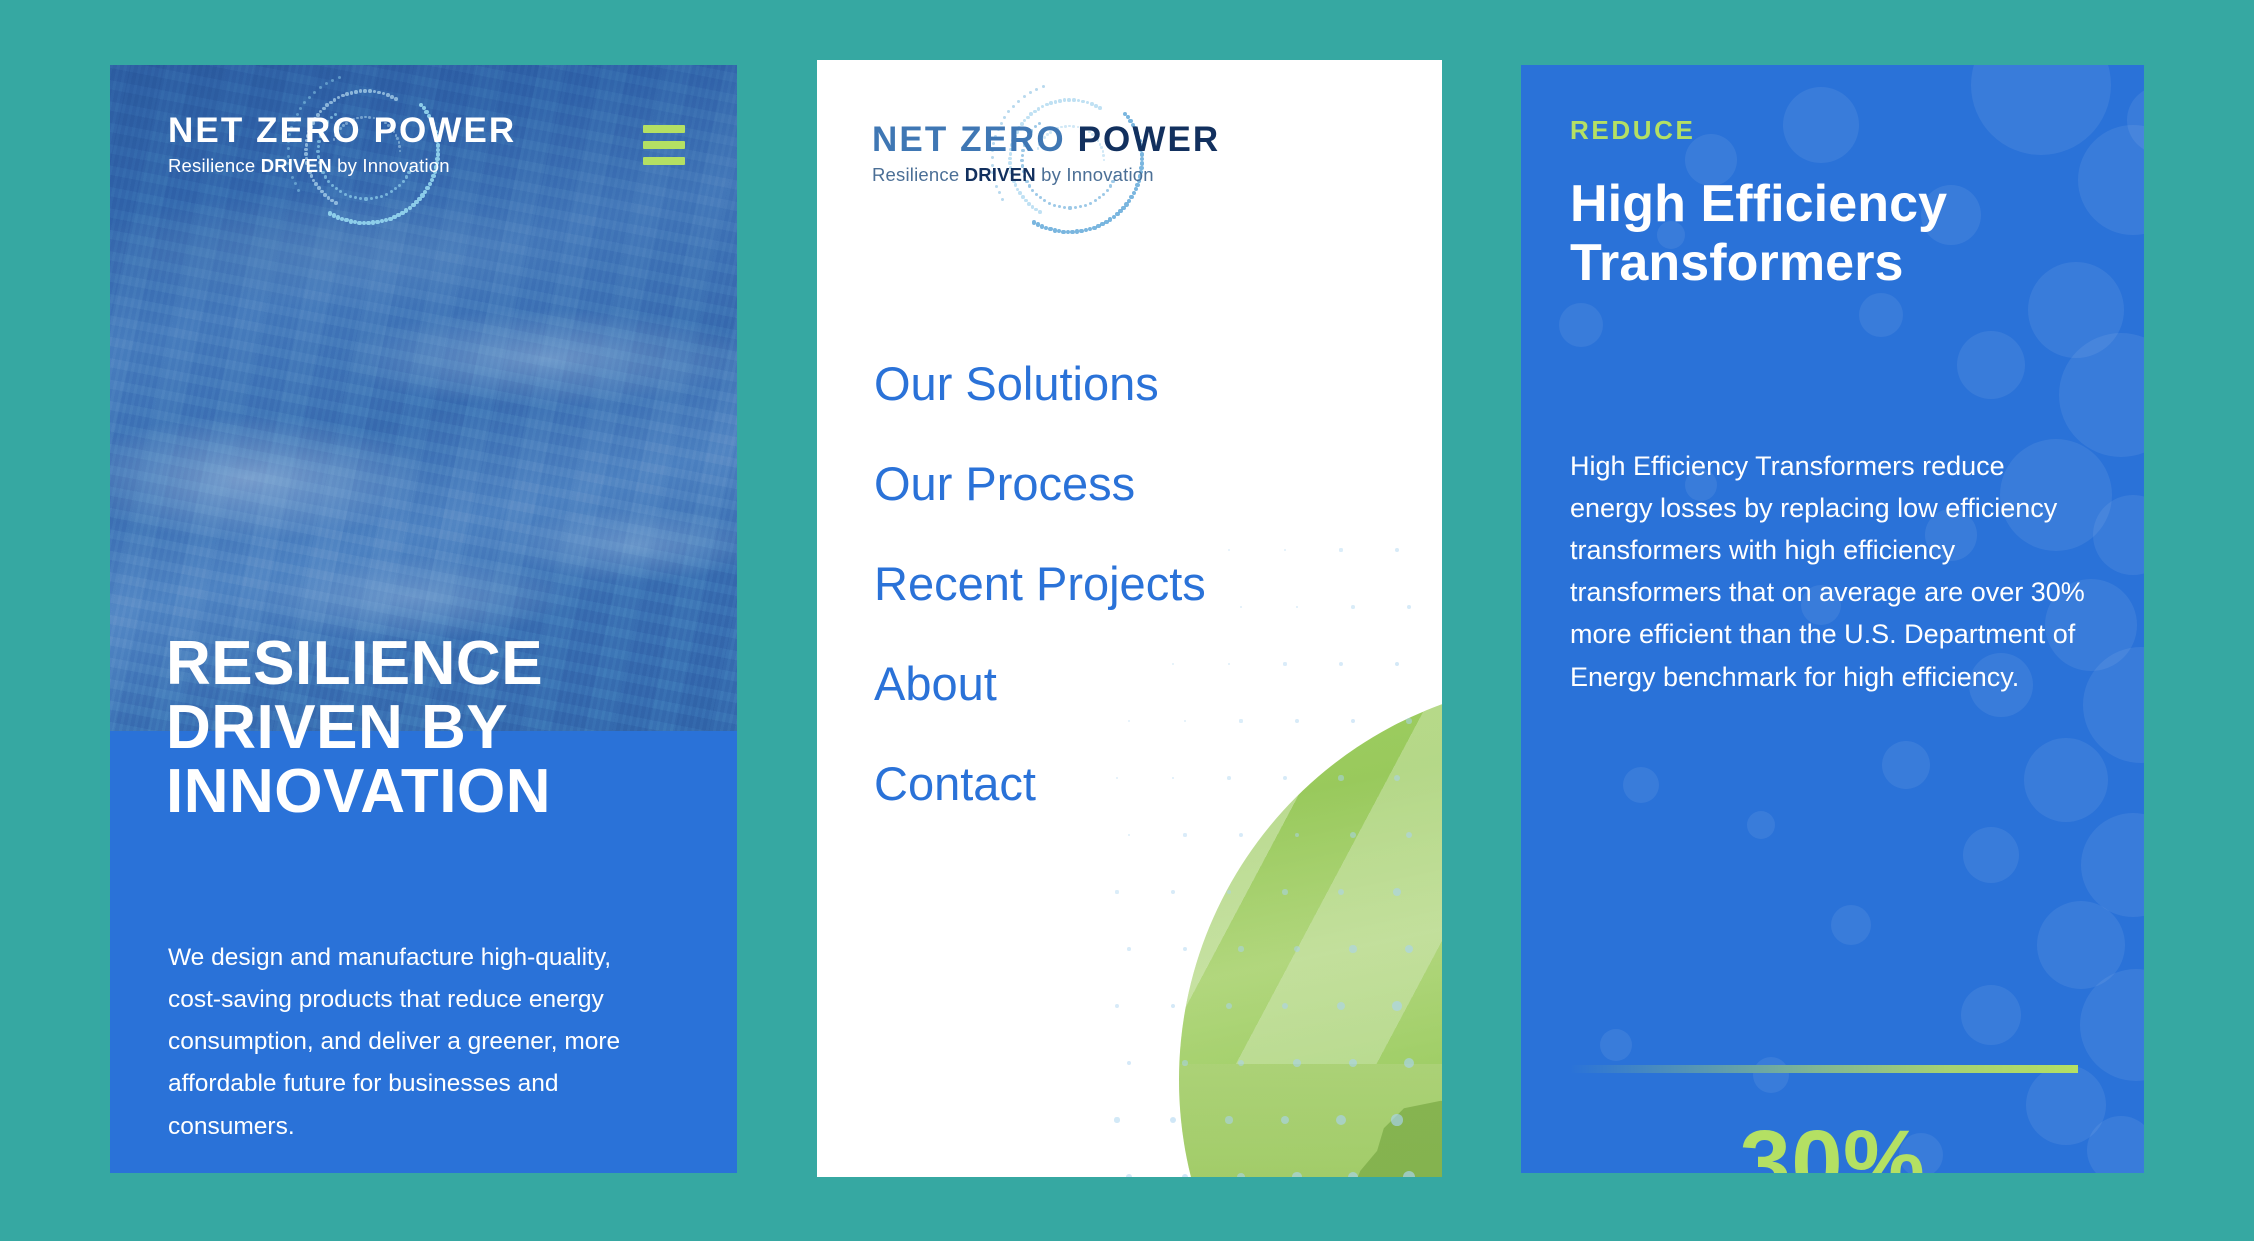 The image size is (2254, 1241). What do you see at coordinates (1832, 1142) in the screenshot?
I see `stat-percentage-value: 30%` at bounding box center [1832, 1142].